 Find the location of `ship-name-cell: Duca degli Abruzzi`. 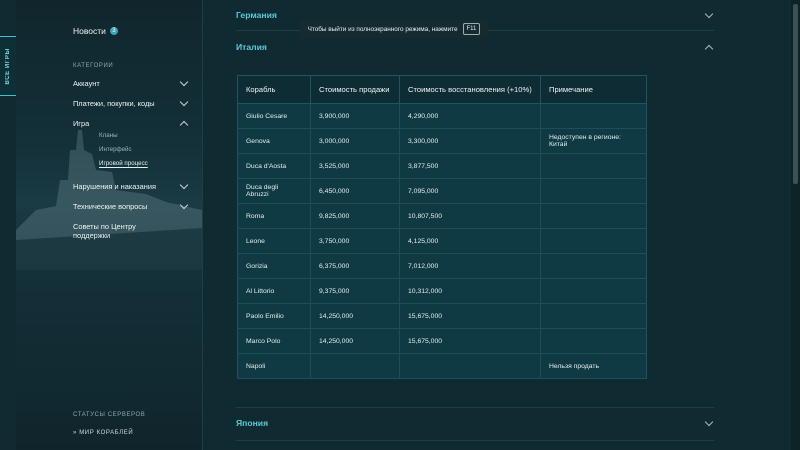

ship-name-cell: Duca degli Abruzzi is located at coordinates (274, 191).